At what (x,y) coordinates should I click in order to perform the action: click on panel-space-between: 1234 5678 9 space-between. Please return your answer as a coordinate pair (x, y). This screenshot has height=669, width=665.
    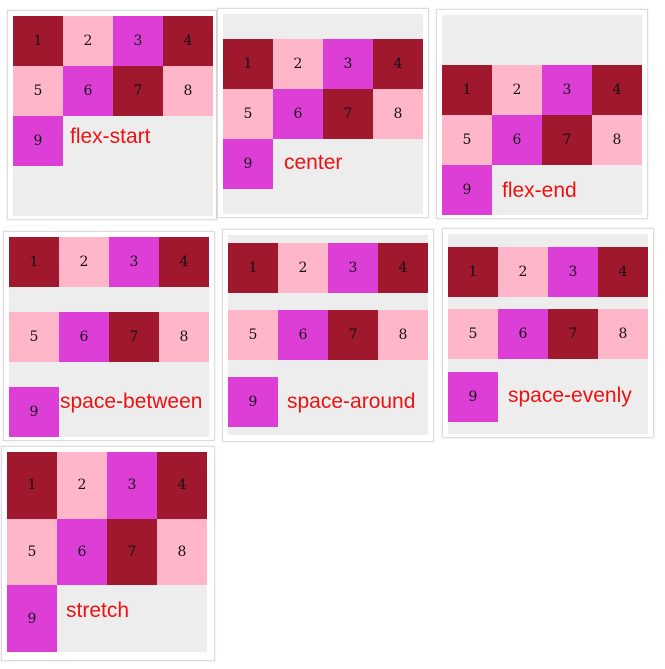
    Looking at the image, I should click on (109, 336).